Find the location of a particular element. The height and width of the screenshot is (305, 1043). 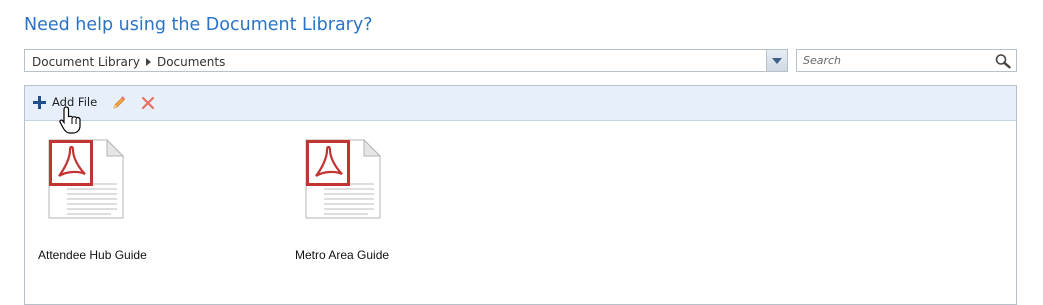

breadcrumb-arrow-icon is located at coordinates (148, 62).